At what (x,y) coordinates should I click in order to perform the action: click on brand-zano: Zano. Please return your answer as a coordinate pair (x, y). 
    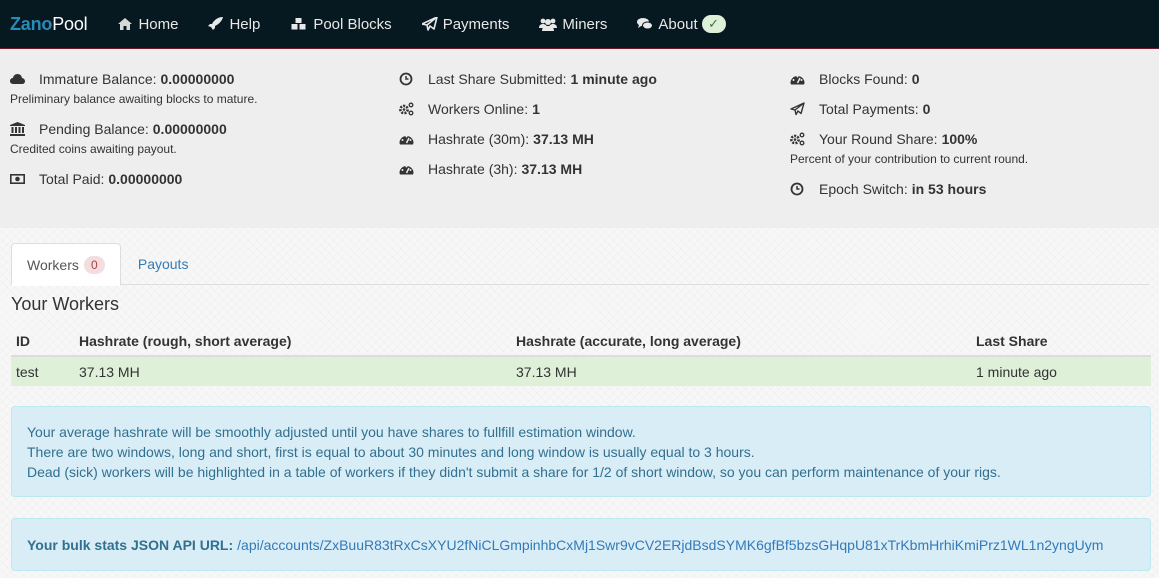
    Looking at the image, I should click on (31, 23).